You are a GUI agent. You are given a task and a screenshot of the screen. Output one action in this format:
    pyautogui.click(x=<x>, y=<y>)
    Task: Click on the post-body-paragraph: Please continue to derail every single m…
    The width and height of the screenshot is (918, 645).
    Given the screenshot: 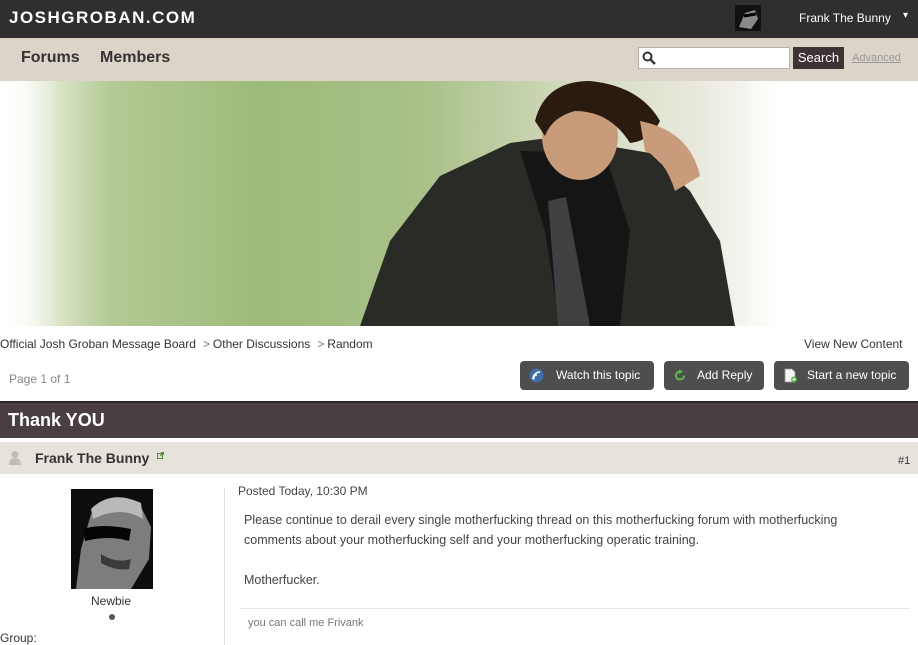 What is the action you would take?
    pyautogui.click(x=541, y=530)
    